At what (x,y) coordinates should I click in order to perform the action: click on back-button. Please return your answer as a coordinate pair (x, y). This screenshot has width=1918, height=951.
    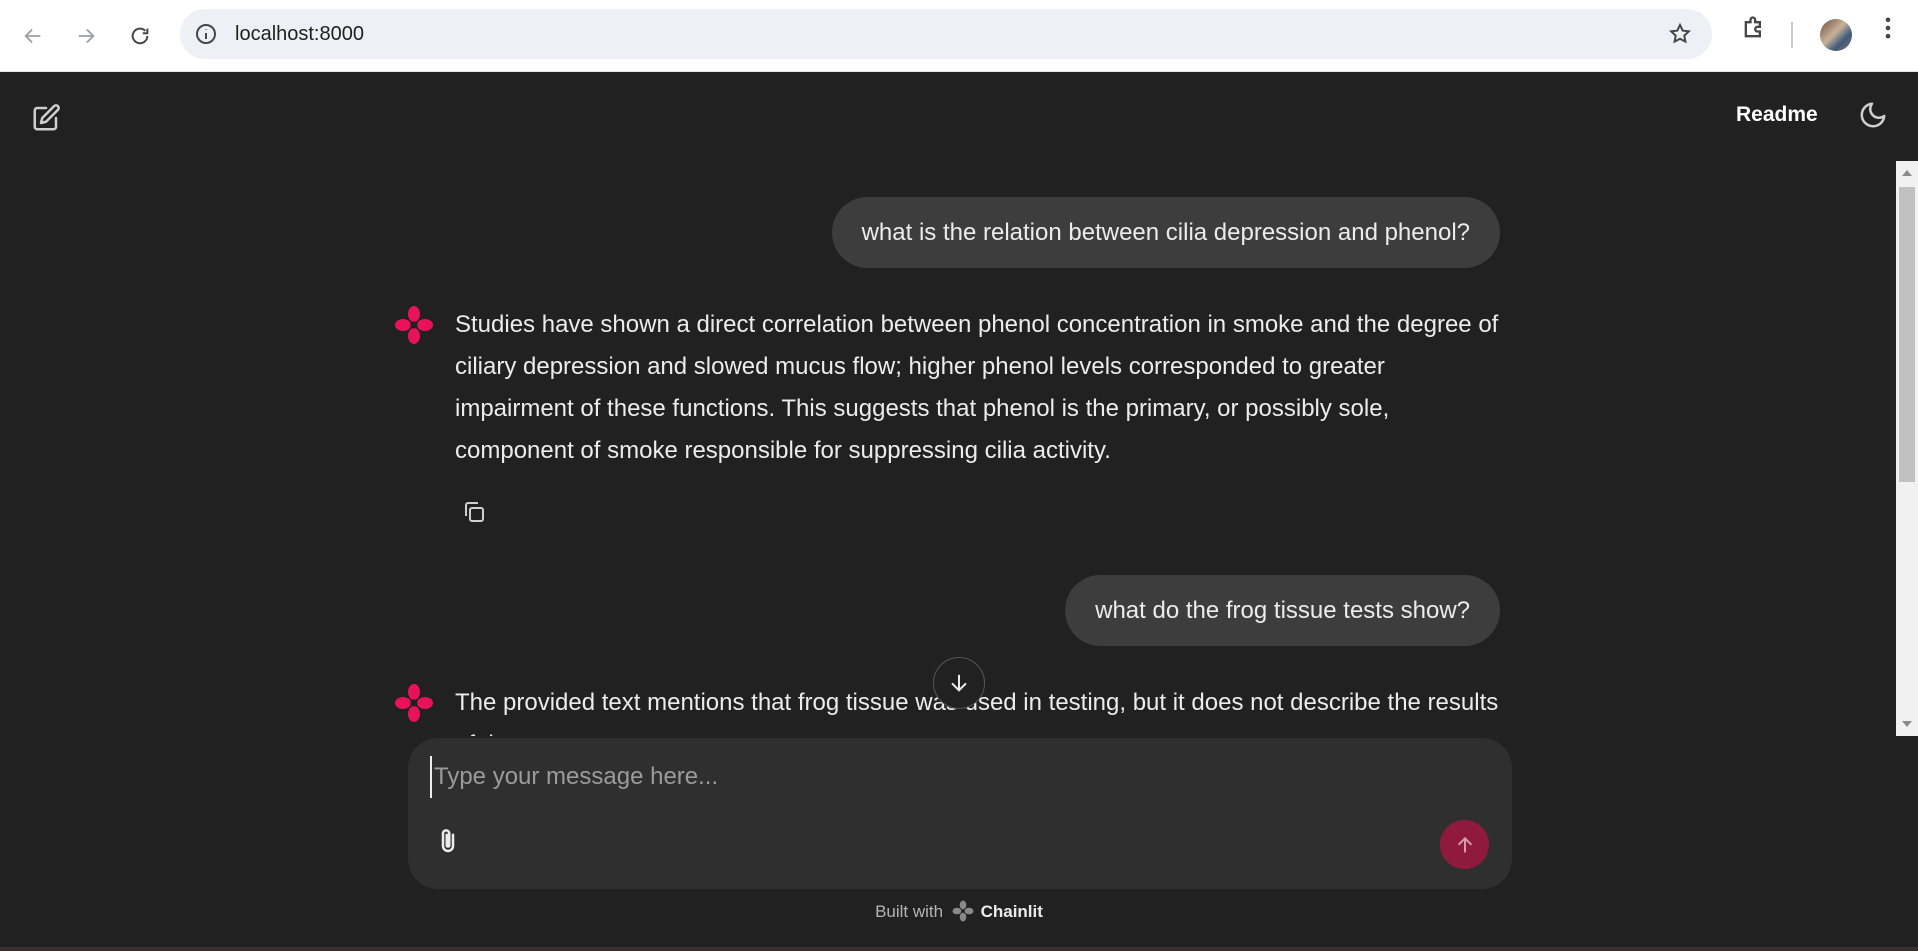
    Looking at the image, I should click on (33, 36).